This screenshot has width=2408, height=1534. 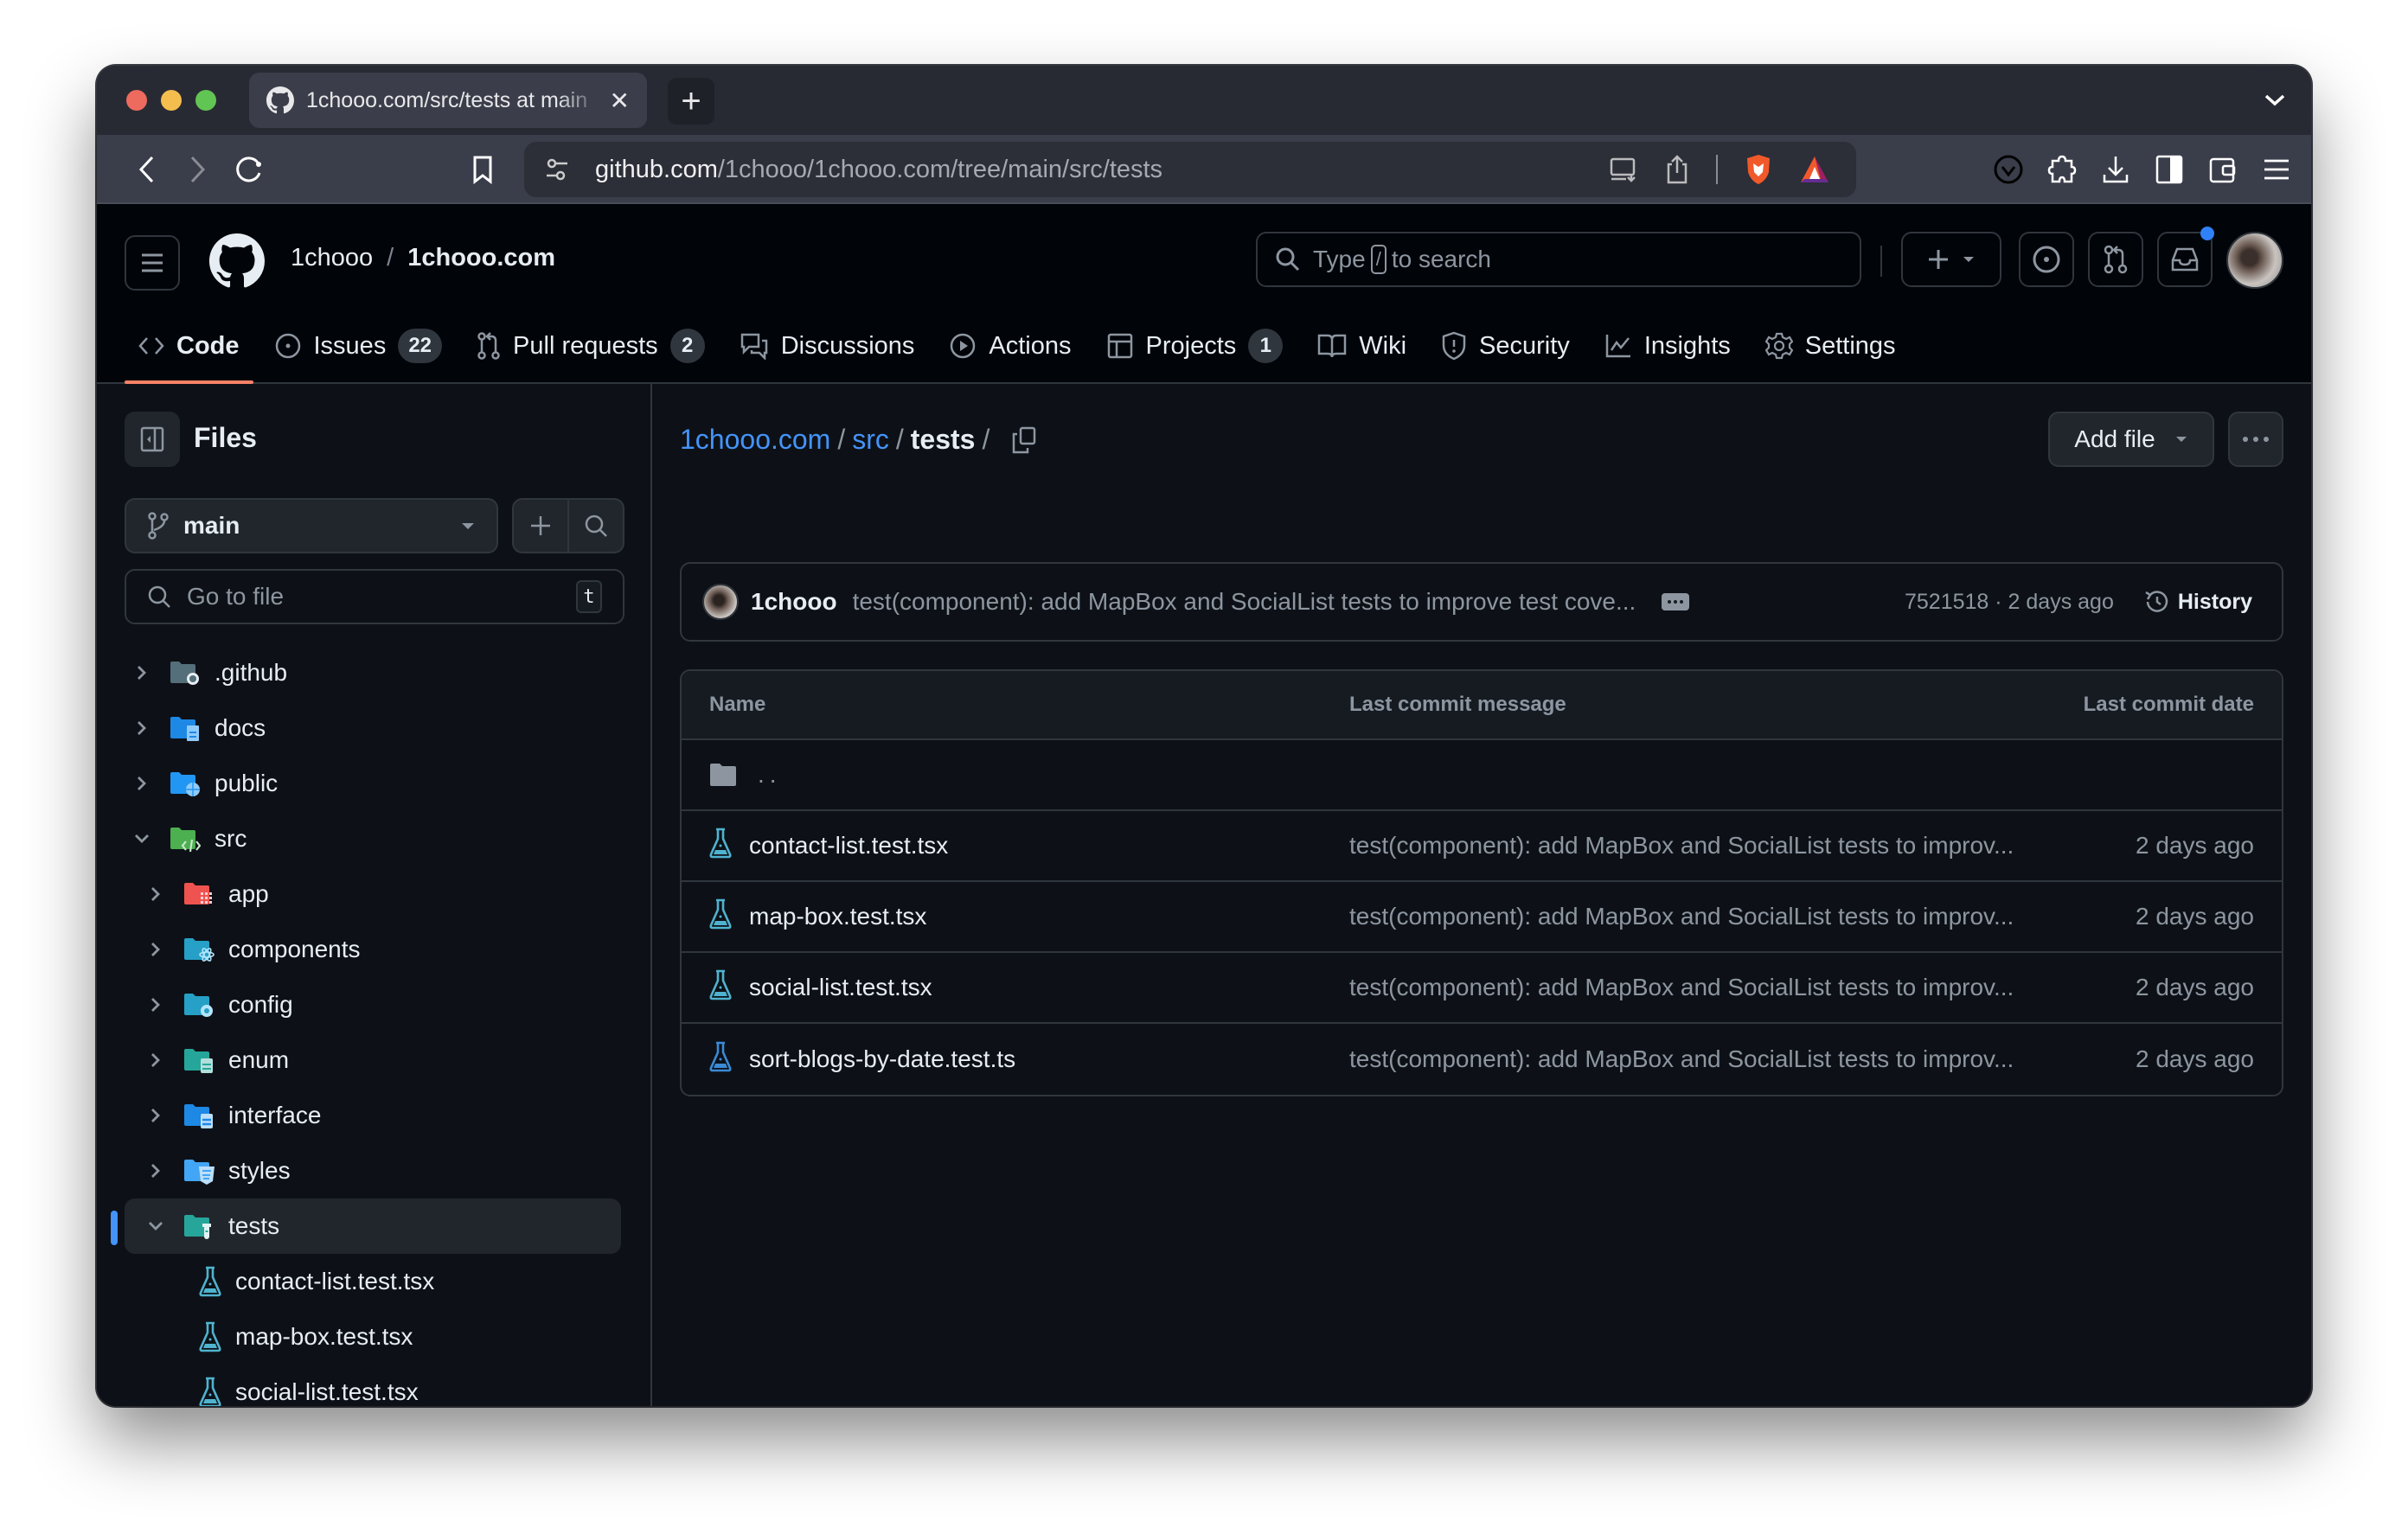 I want to click on tree-item-src: src, so click(x=373, y=838).